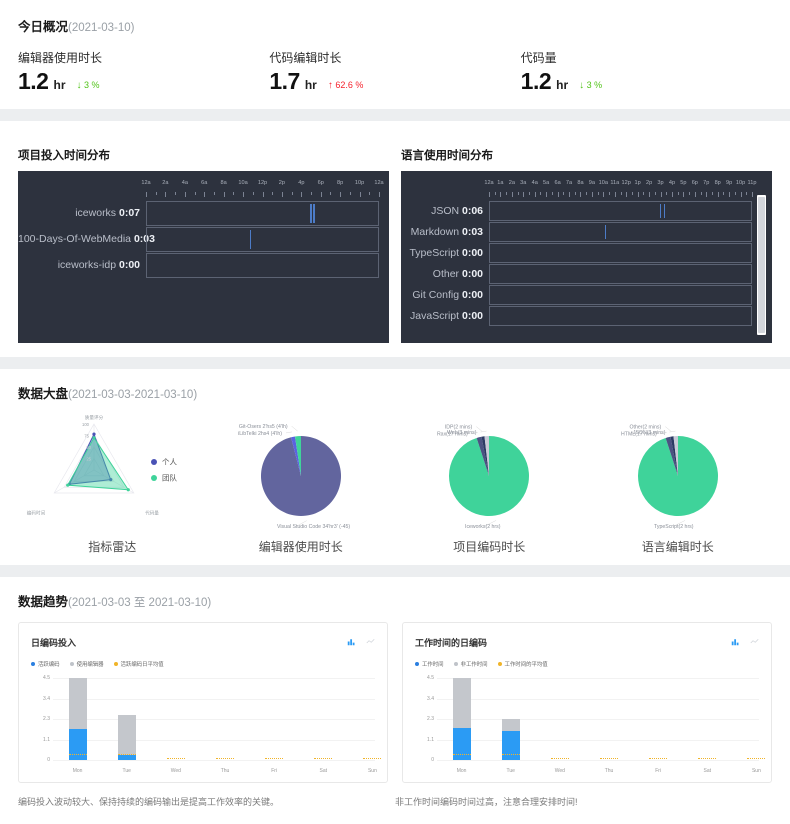 This screenshot has width=790, height=824. Describe the element at coordinates (175, 771) in the screenshot. I see `x-axis-tick-label: Wed` at that location.